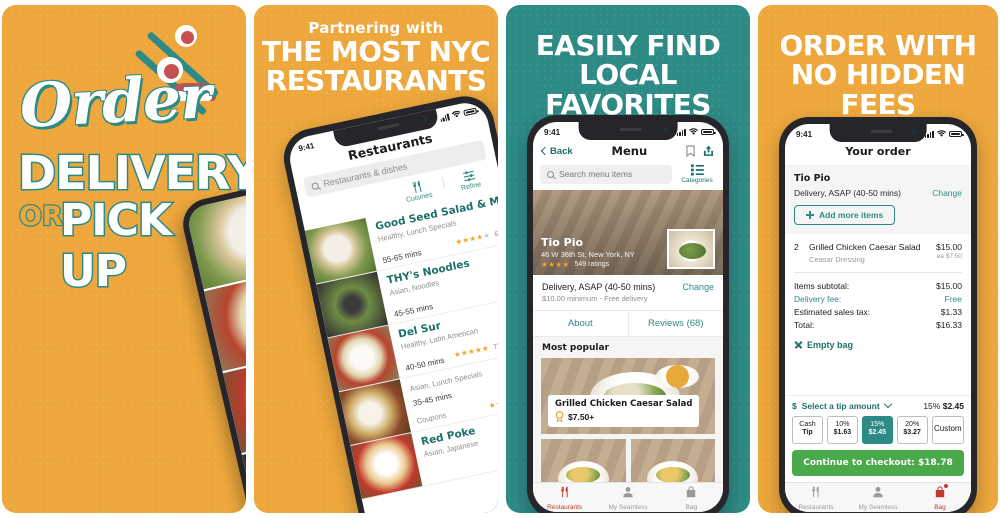 This screenshot has width=1000, height=518. I want to click on panel-4-headline-line1: ORDER WITH, so click(878, 45).